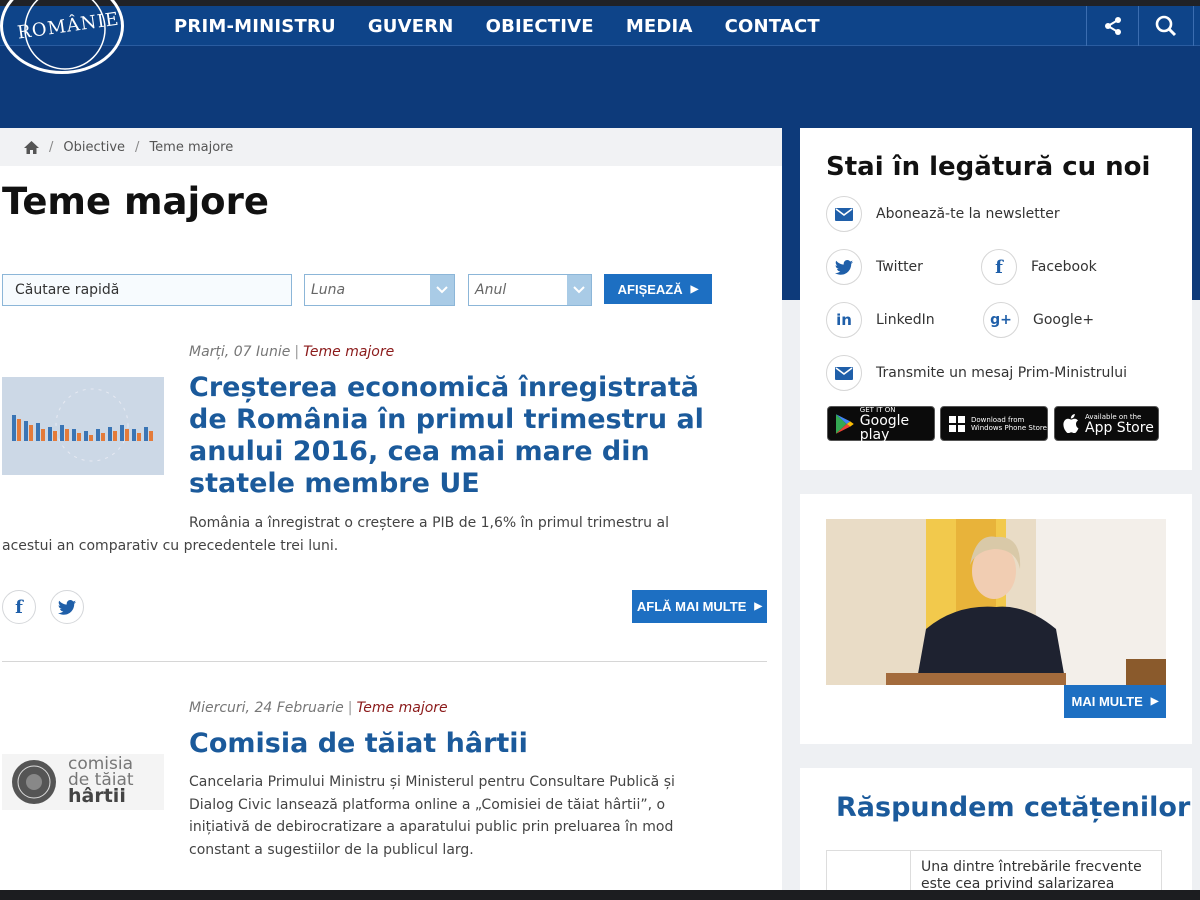 This screenshot has height=900, width=1200. I want to click on share-button, so click(1112, 26).